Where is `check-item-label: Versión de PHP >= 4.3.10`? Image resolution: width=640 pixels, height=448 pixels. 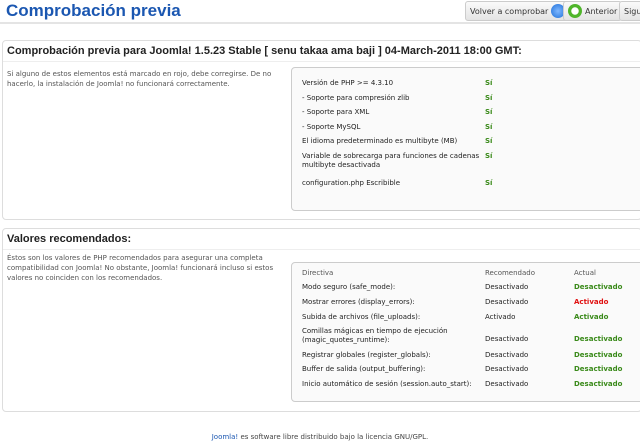
check-item-label: Versión de PHP >= 4.3.10 is located at coordinates (348, 83).